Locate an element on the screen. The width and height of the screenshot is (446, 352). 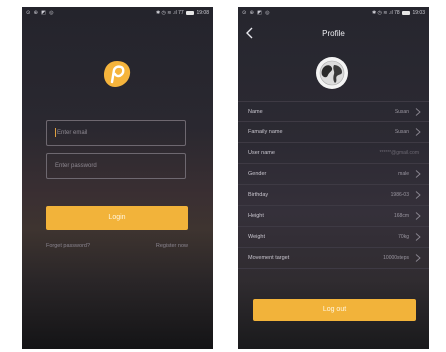
email-field: Enter email is located at coordinates (116, 133).